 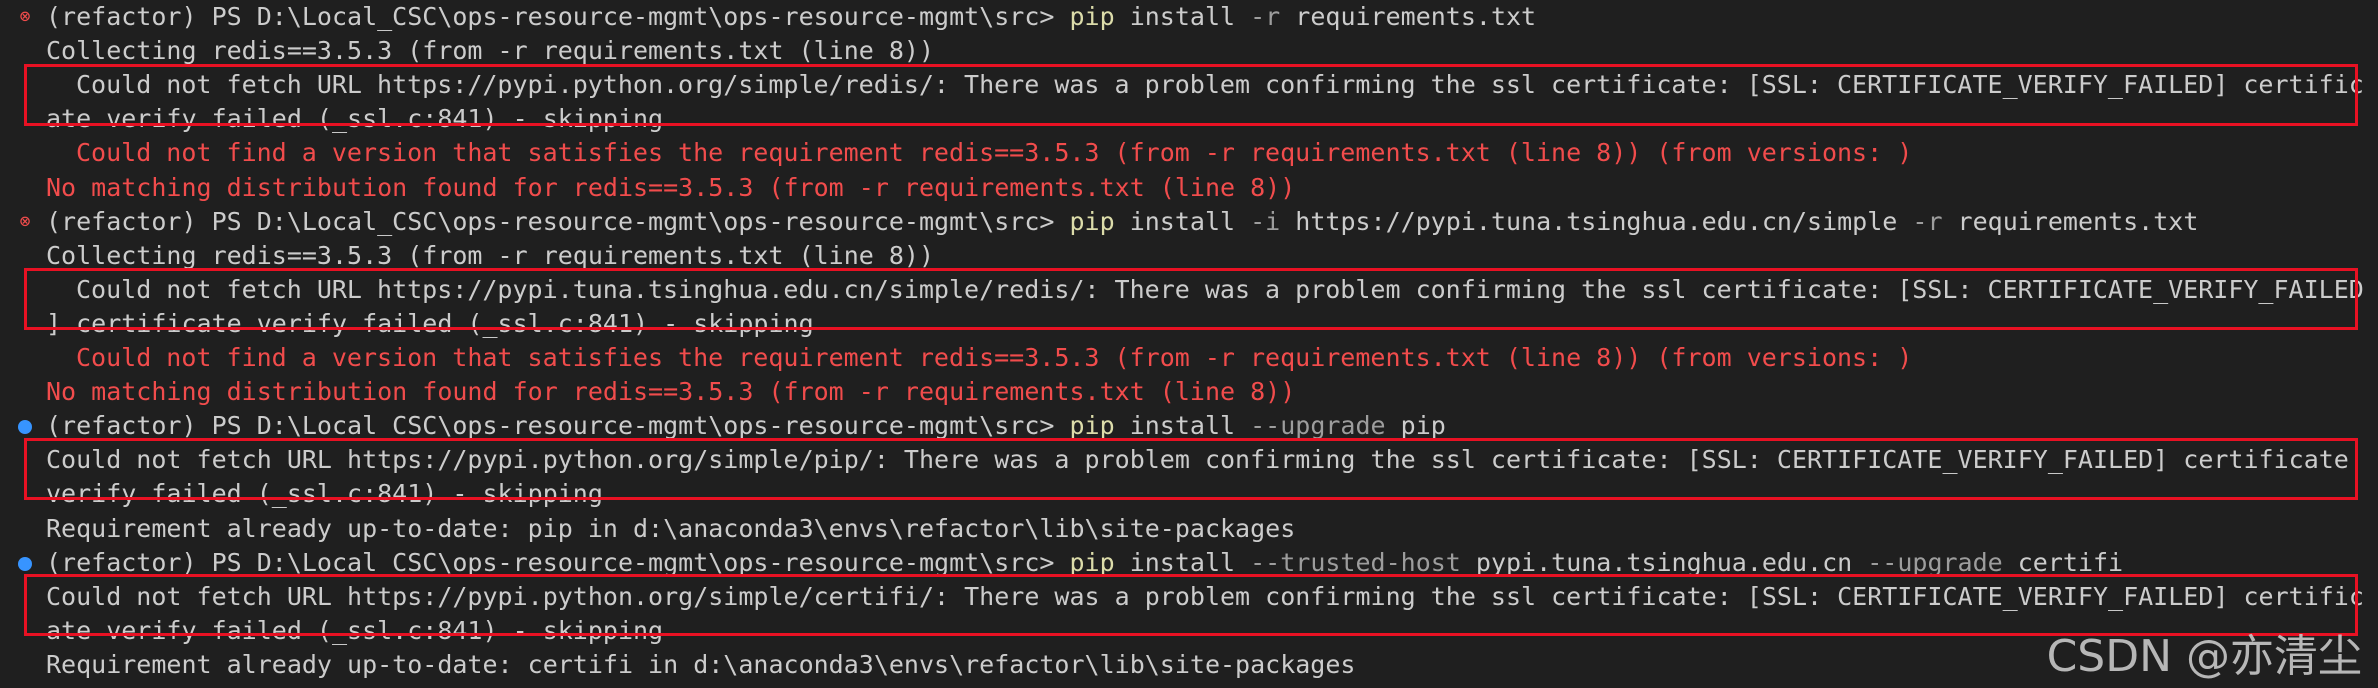 What do you see at coordinates (1265, 221) in the screenshot?
I see `command-flag: -i` at bounding box center [1265, 221].